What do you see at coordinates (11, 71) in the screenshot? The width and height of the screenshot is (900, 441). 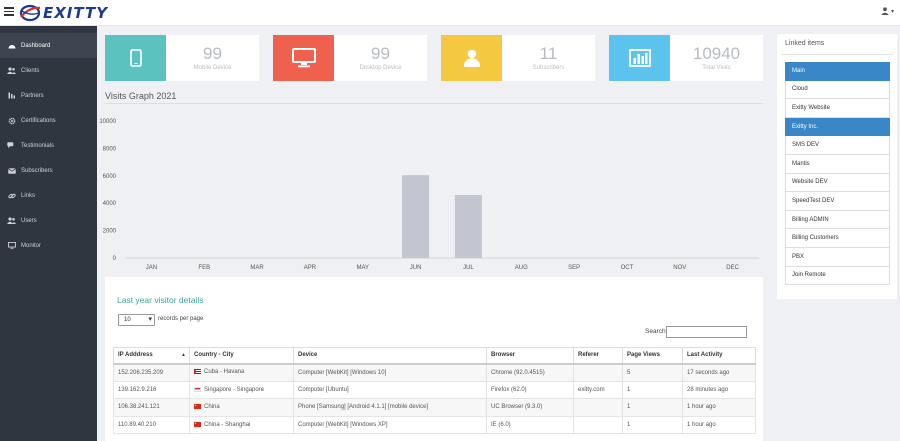 I see `users-icon` at bounding box center [11, 71].